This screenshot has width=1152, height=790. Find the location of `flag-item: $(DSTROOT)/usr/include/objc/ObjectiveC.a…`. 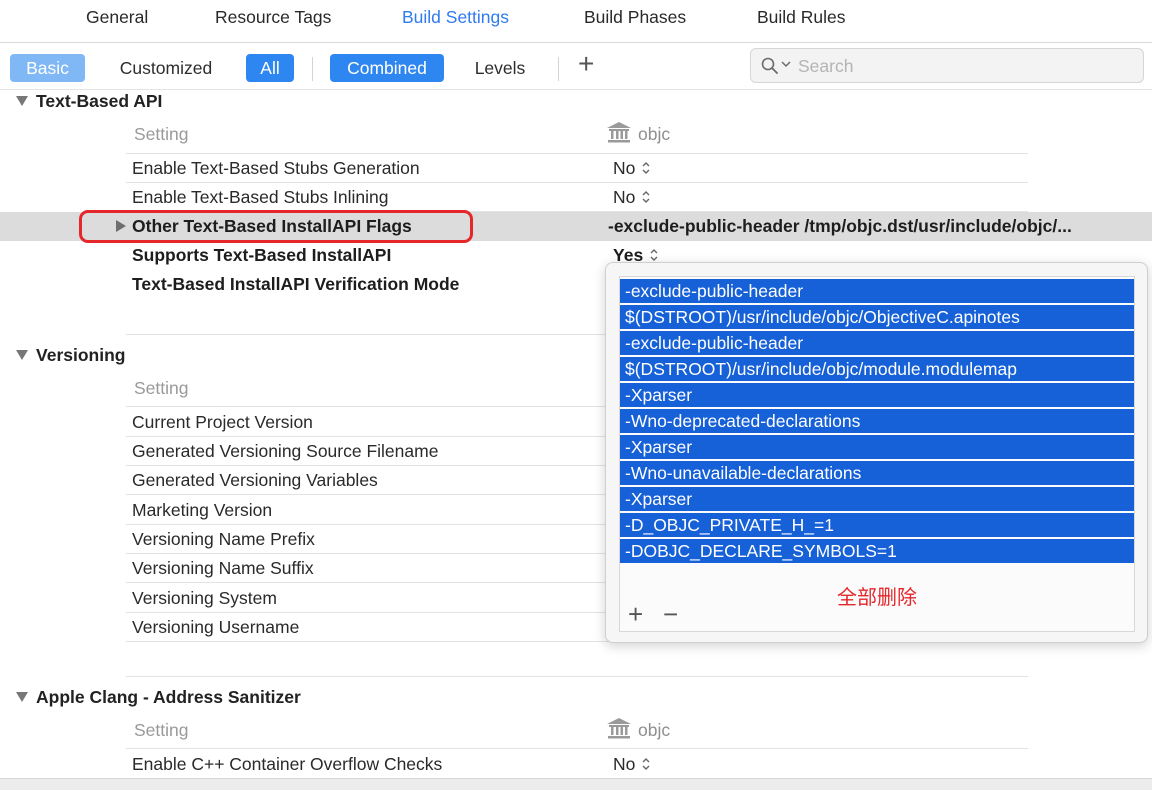

flag-item: $(DSTROOT)/usr/include/objc/ObjectiveC.a… is located at coordinates (877, 317).